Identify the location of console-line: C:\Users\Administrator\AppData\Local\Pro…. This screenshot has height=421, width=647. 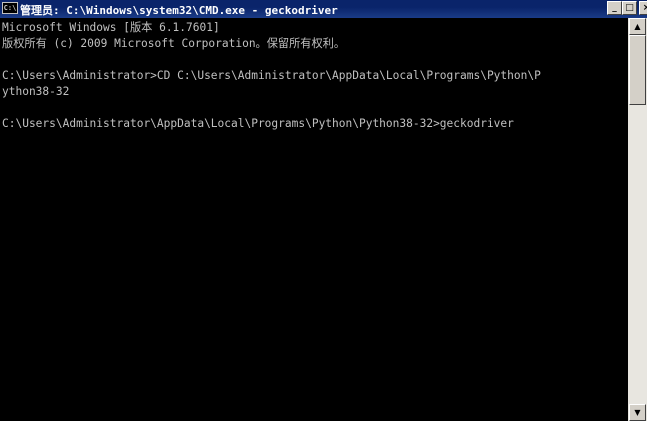
(258, 123).